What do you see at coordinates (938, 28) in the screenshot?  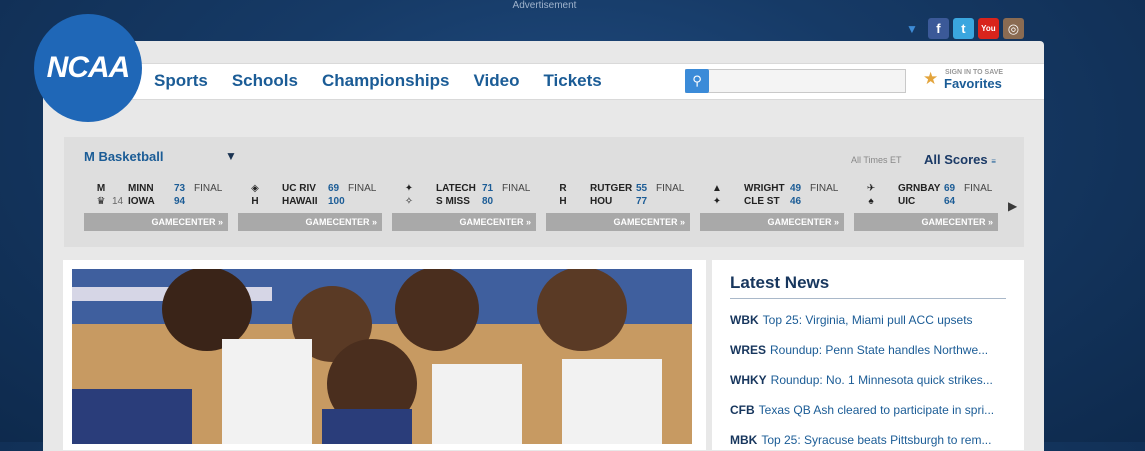 I see `facebook-icon: f` at bounding box center [938, 28].